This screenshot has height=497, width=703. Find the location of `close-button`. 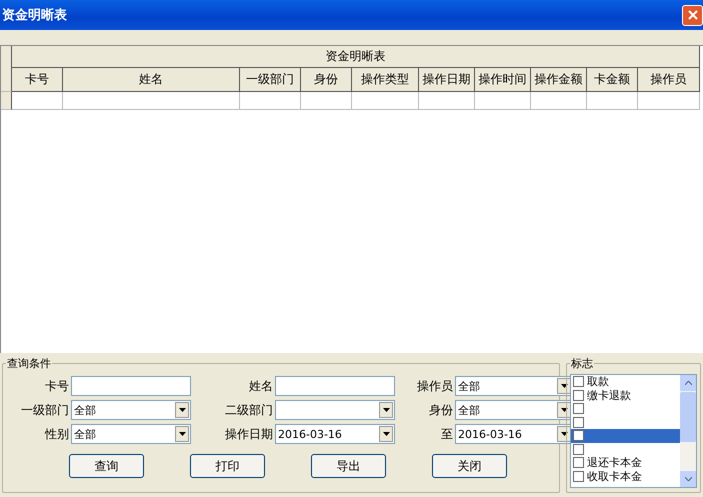

close-button is located at coordinates (692, 15).